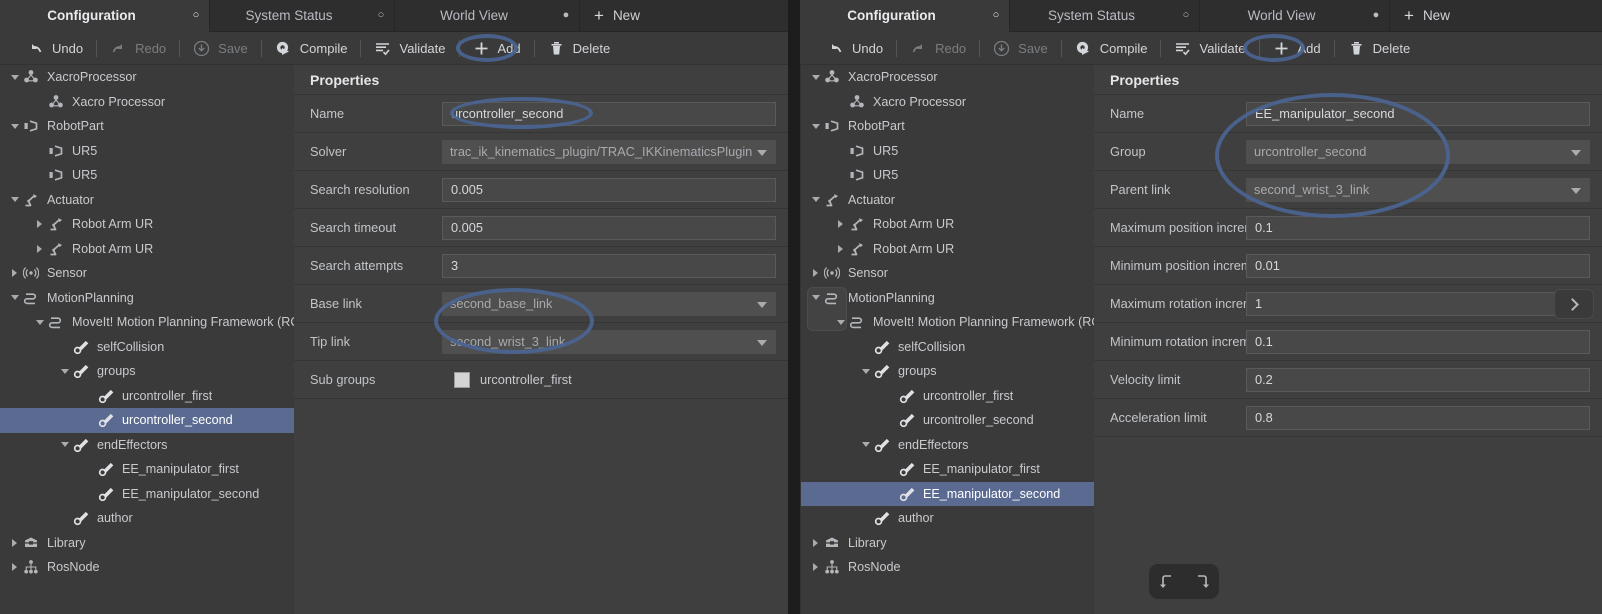  I want to click on property-input-name: urcontroller_second, so click(609, 113).